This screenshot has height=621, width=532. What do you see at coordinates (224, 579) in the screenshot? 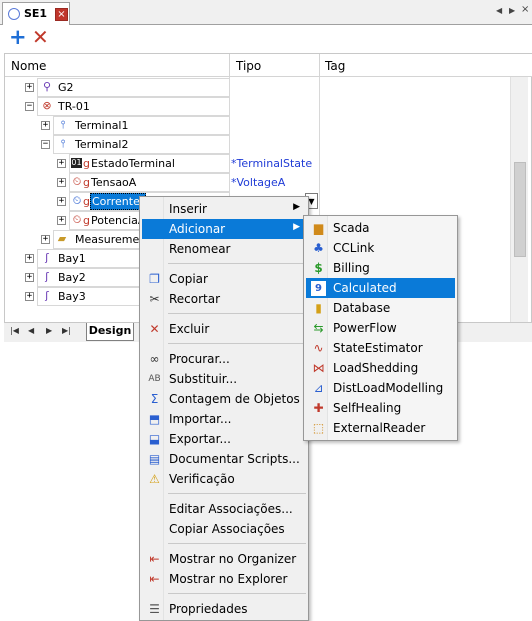
I see `menu-item-mostrar-explorer: ⇤ Mostrar no Explorer` at bounding box center [224, 579].